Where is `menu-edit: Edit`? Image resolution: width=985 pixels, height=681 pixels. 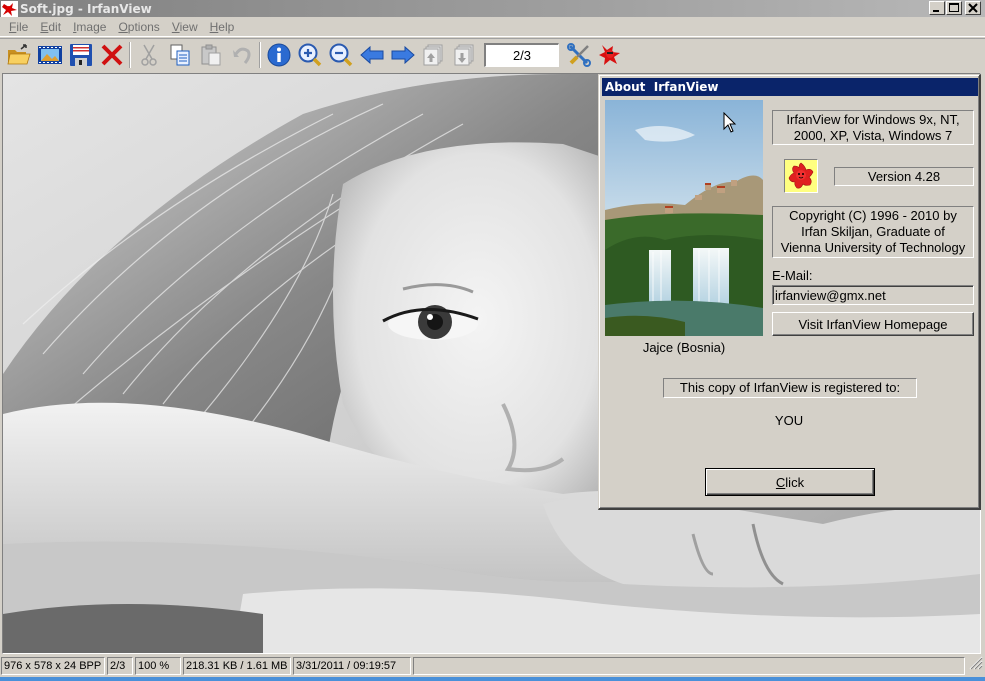 menu-edit: Edit is located at coordinates (50, 27).